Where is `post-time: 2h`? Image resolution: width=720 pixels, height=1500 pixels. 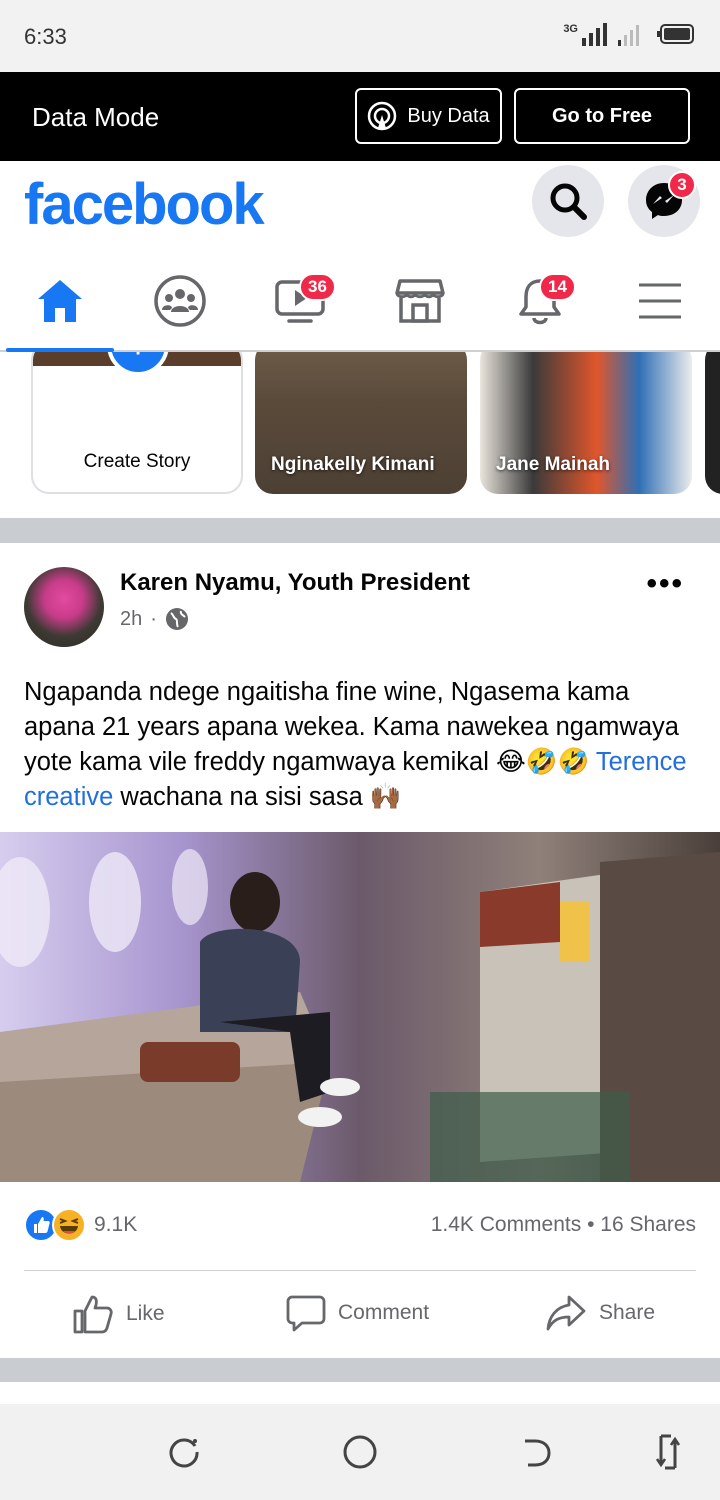 post-time: 2h is located at coordinates (131, 619).